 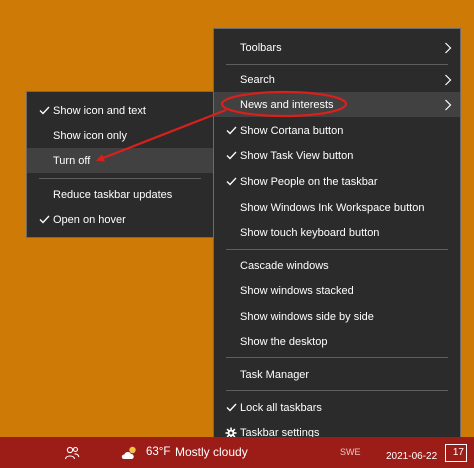 I want to click on menu-item-task-manager: Task Manager, so click(x=337, y=374).